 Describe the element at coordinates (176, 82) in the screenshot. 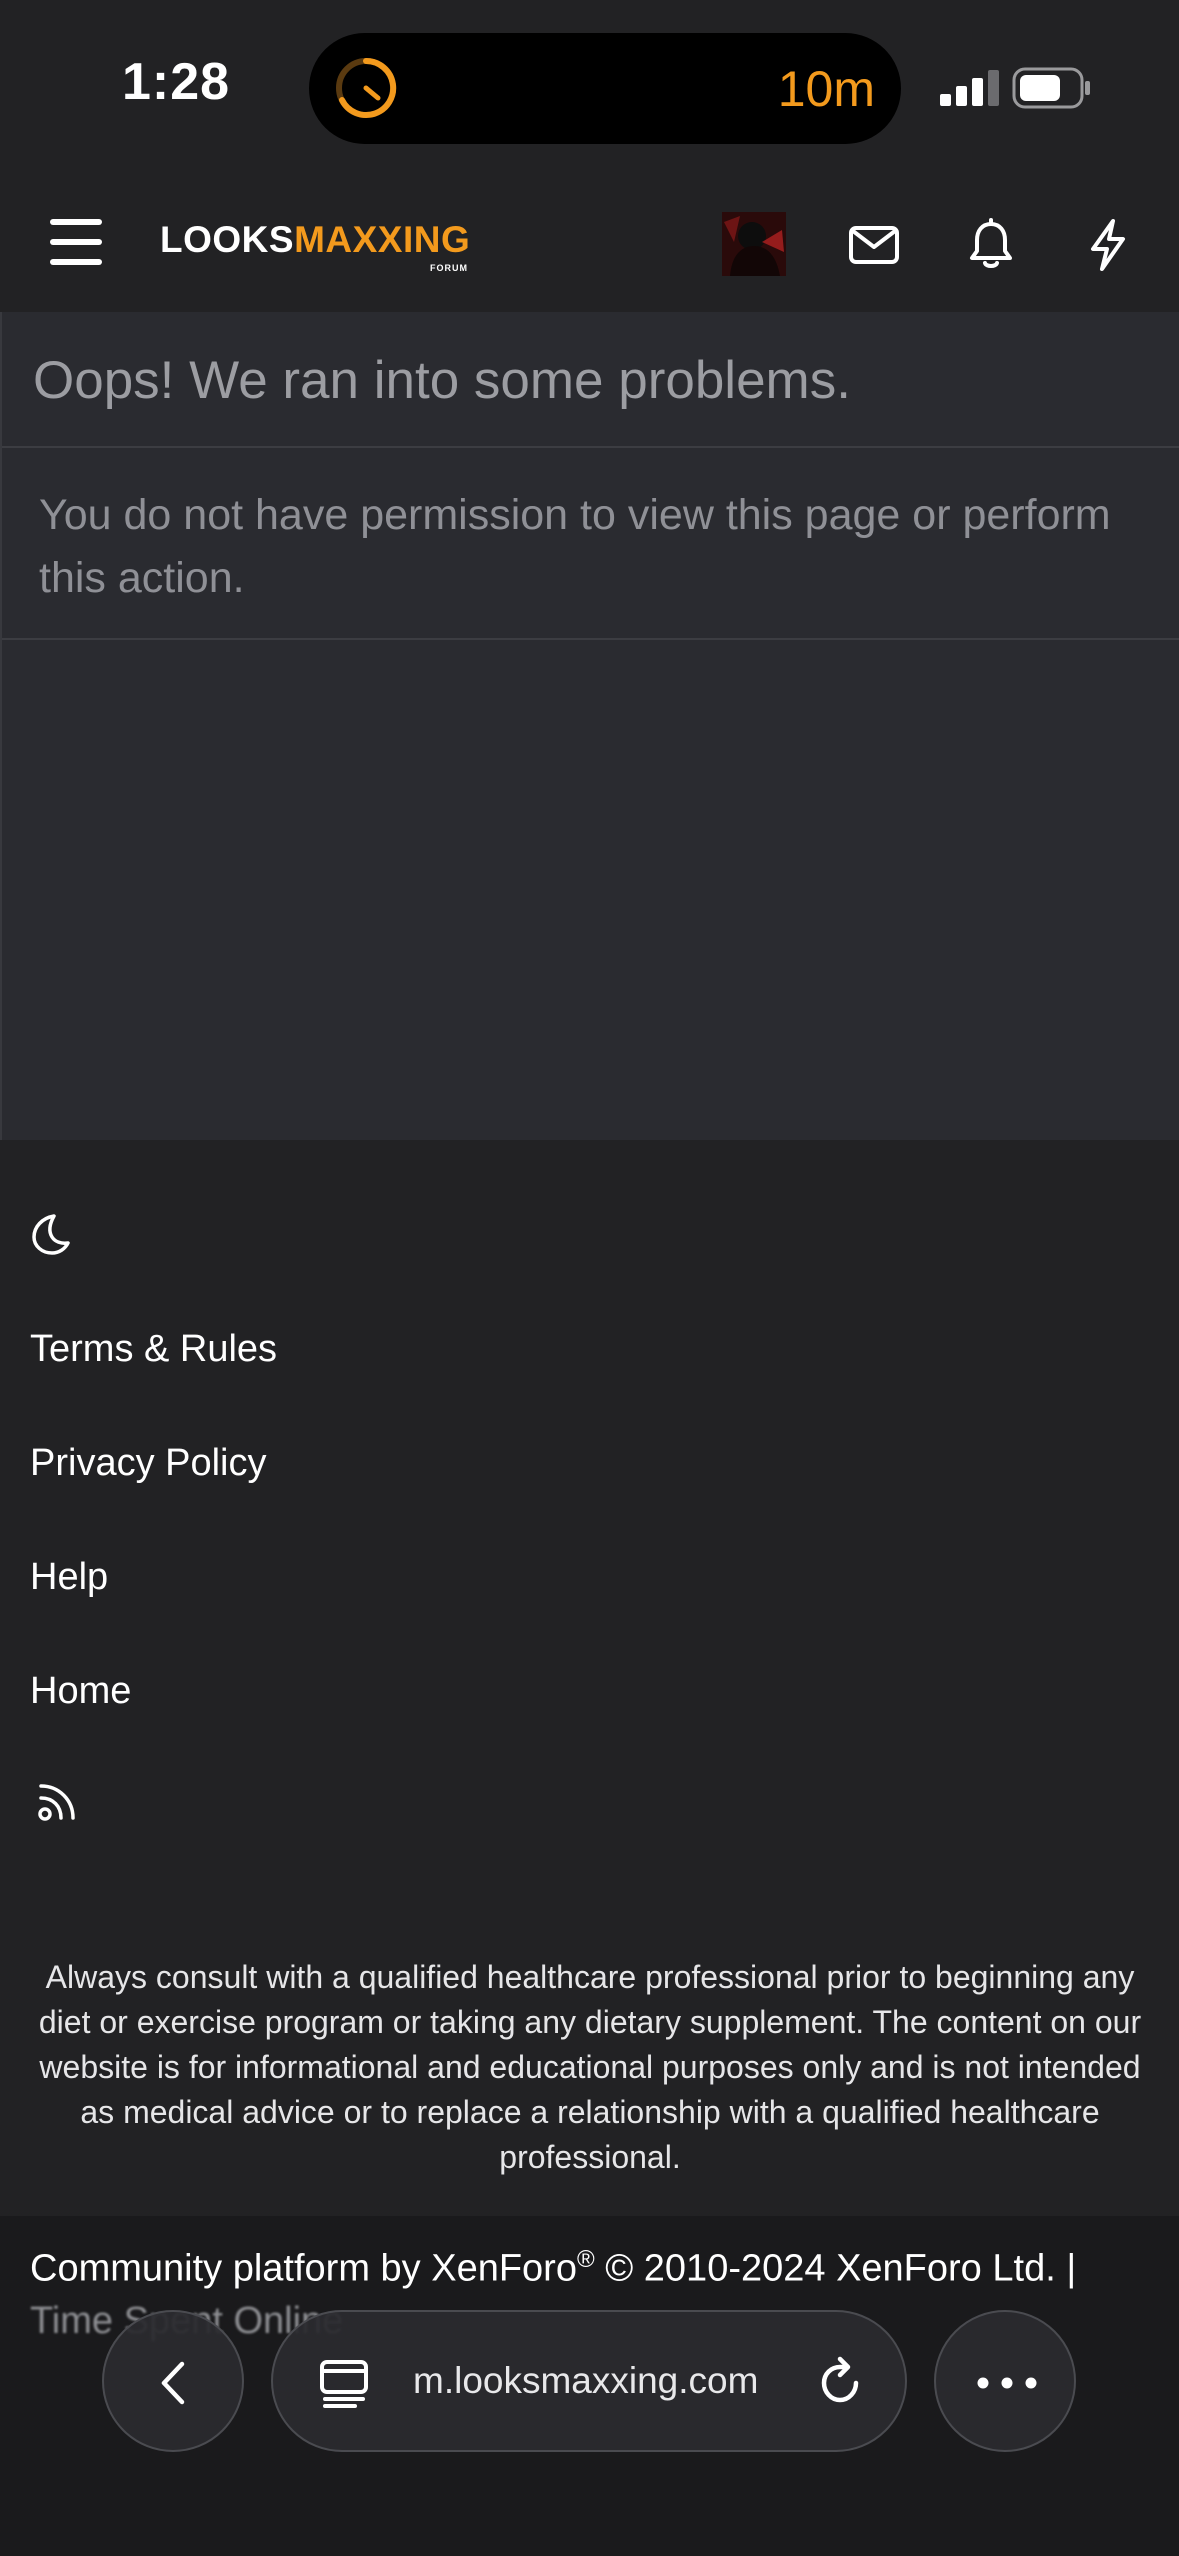

I see `status-time: 1:28` at that location.